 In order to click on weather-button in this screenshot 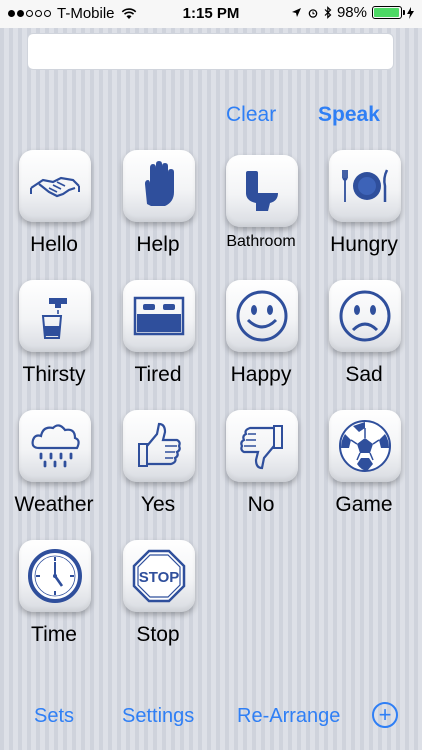, I will do `click(55, 446)`.